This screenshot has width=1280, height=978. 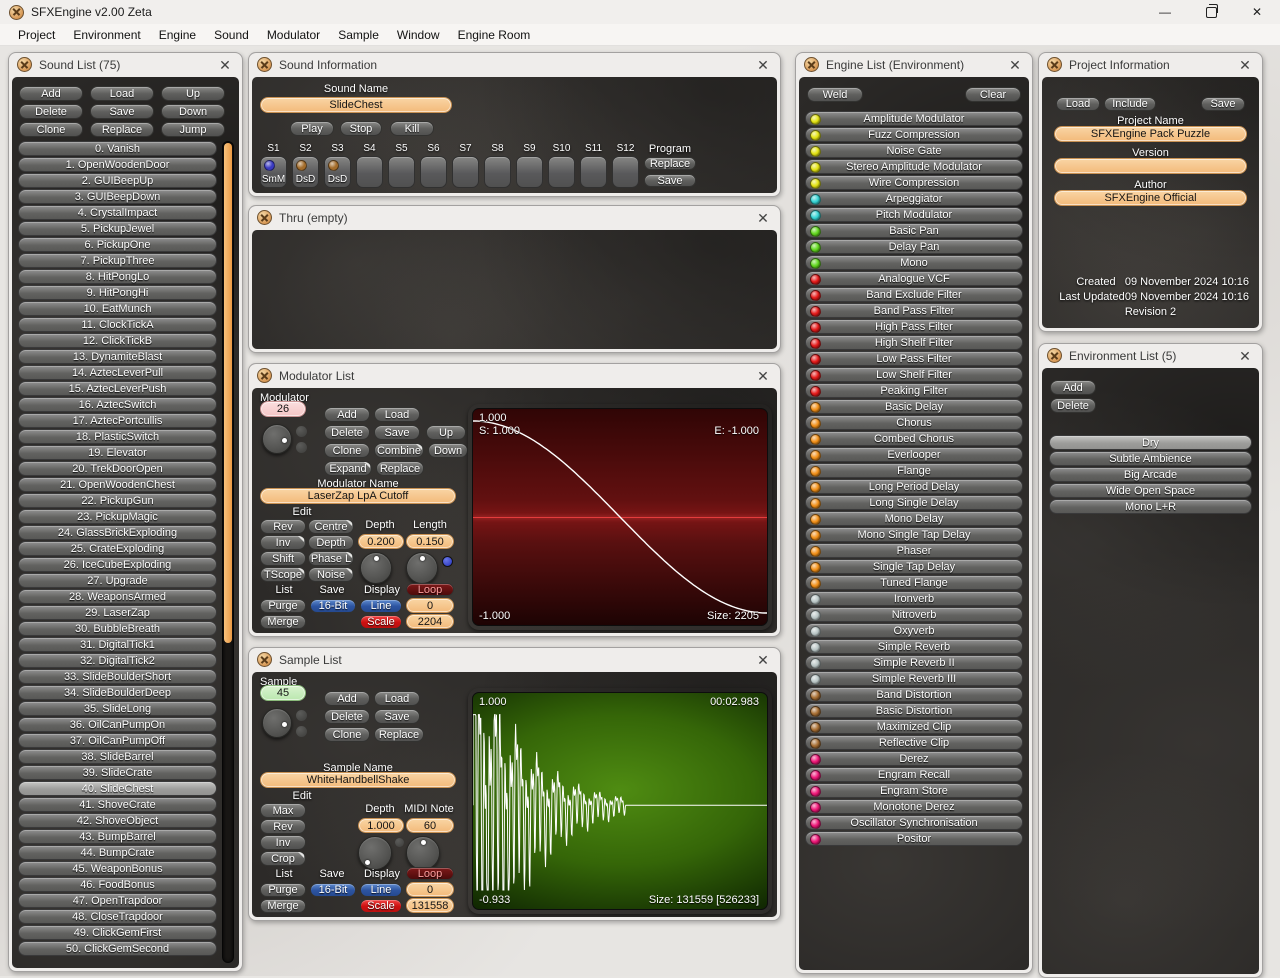 What do you see at coordinates (358, 35) in the screenshot?
I see `menu-sample: Sample` at bounding box center [358, 35].